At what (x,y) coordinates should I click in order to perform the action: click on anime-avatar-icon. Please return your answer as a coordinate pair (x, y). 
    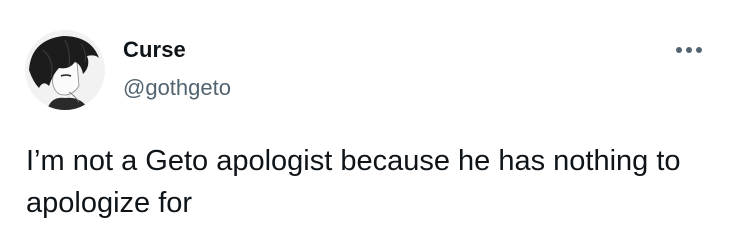
    Looking at the image, I should click on (65, 70).